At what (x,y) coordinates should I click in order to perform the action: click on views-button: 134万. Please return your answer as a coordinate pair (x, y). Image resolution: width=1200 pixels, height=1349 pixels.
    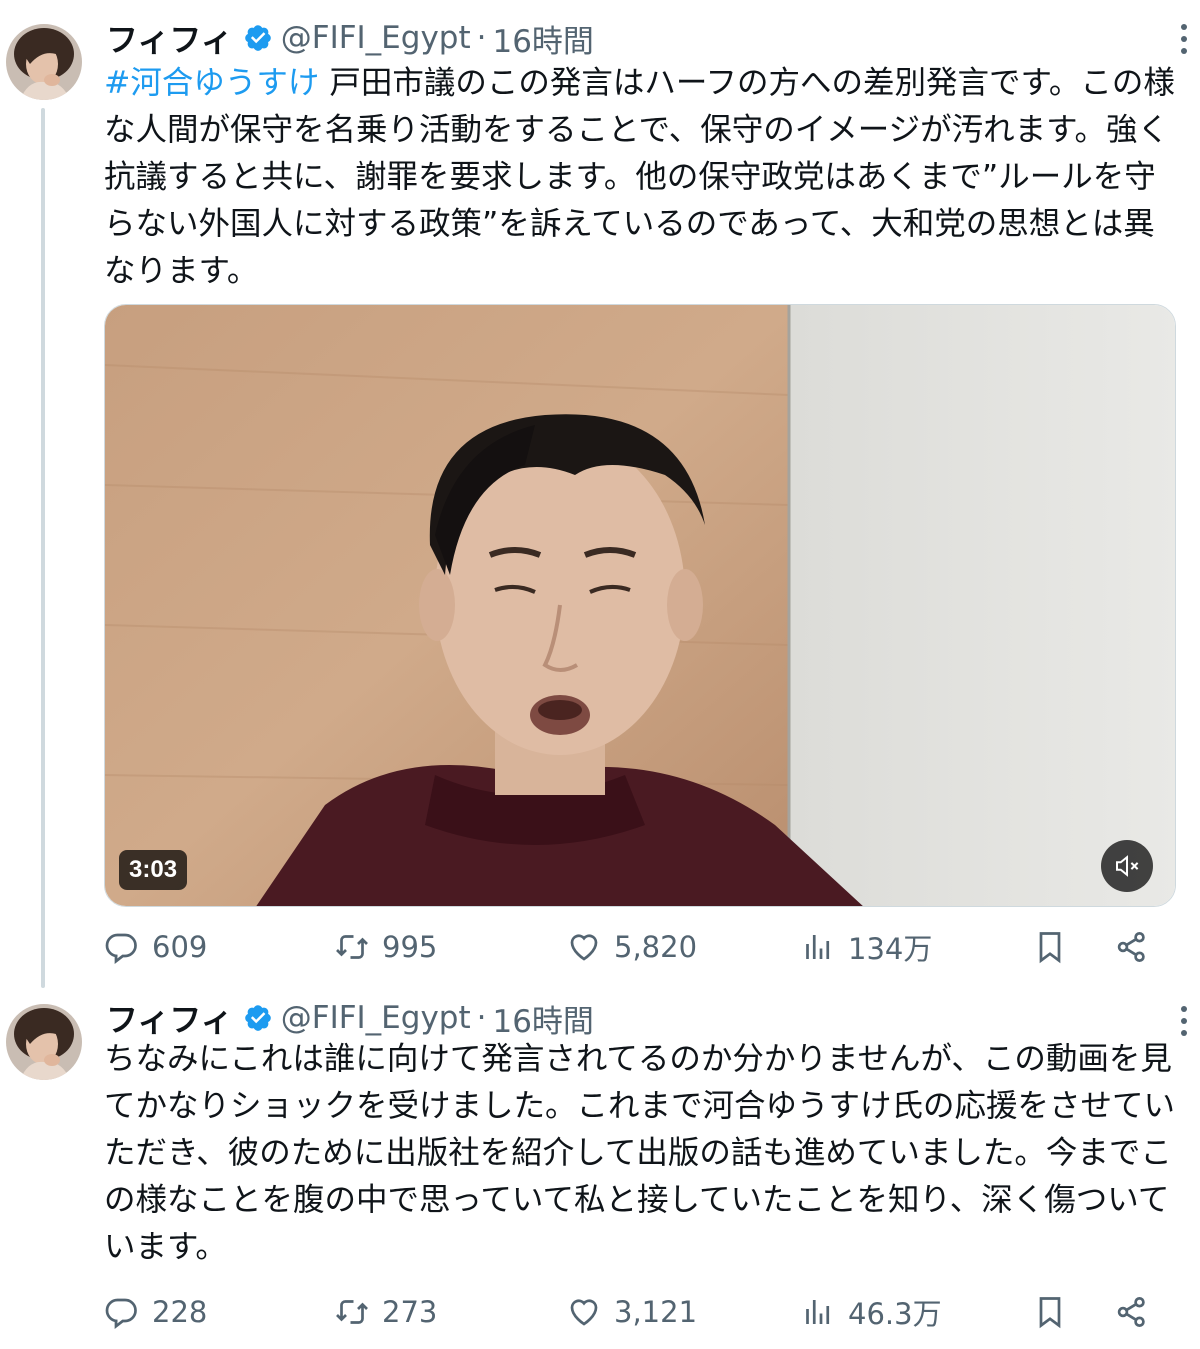
    Looking at the image, I should click on (866, 947).